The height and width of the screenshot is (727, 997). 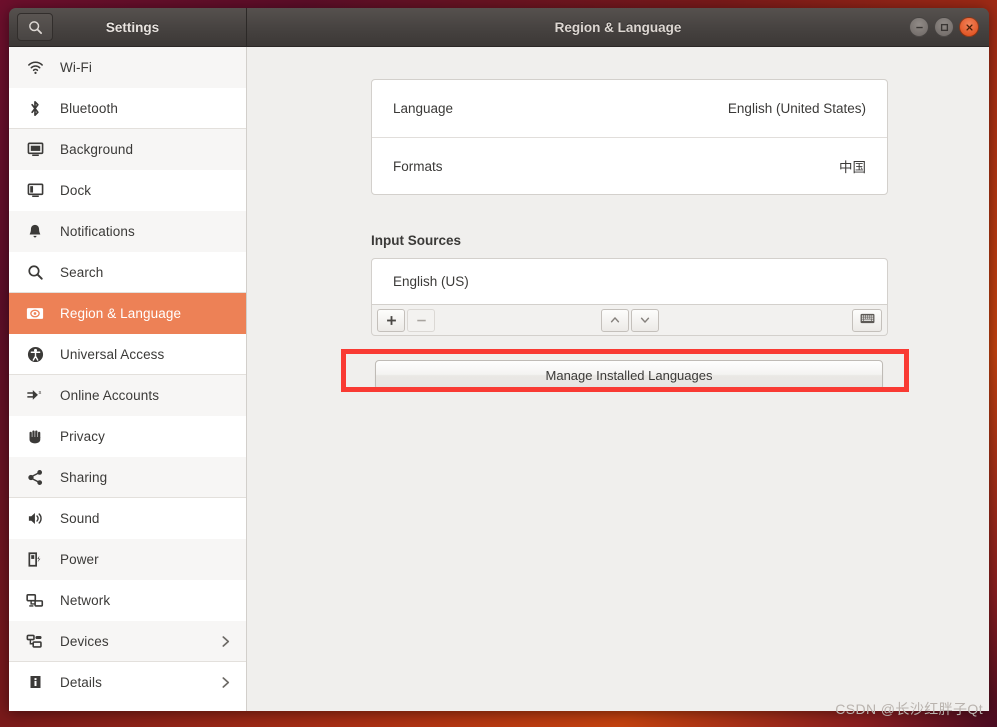 I want to click on language-value: English (United States), so click(x=796, y=108).